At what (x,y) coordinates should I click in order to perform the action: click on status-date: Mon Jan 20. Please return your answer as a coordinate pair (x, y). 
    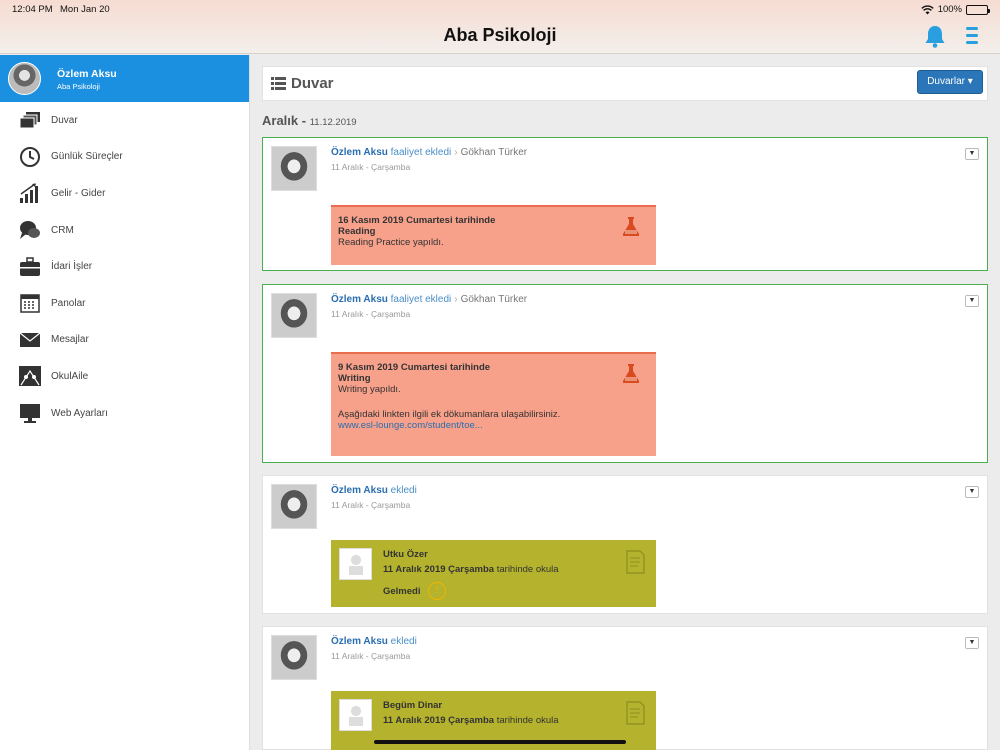
    Looking at the image, I should click on (85, 9).